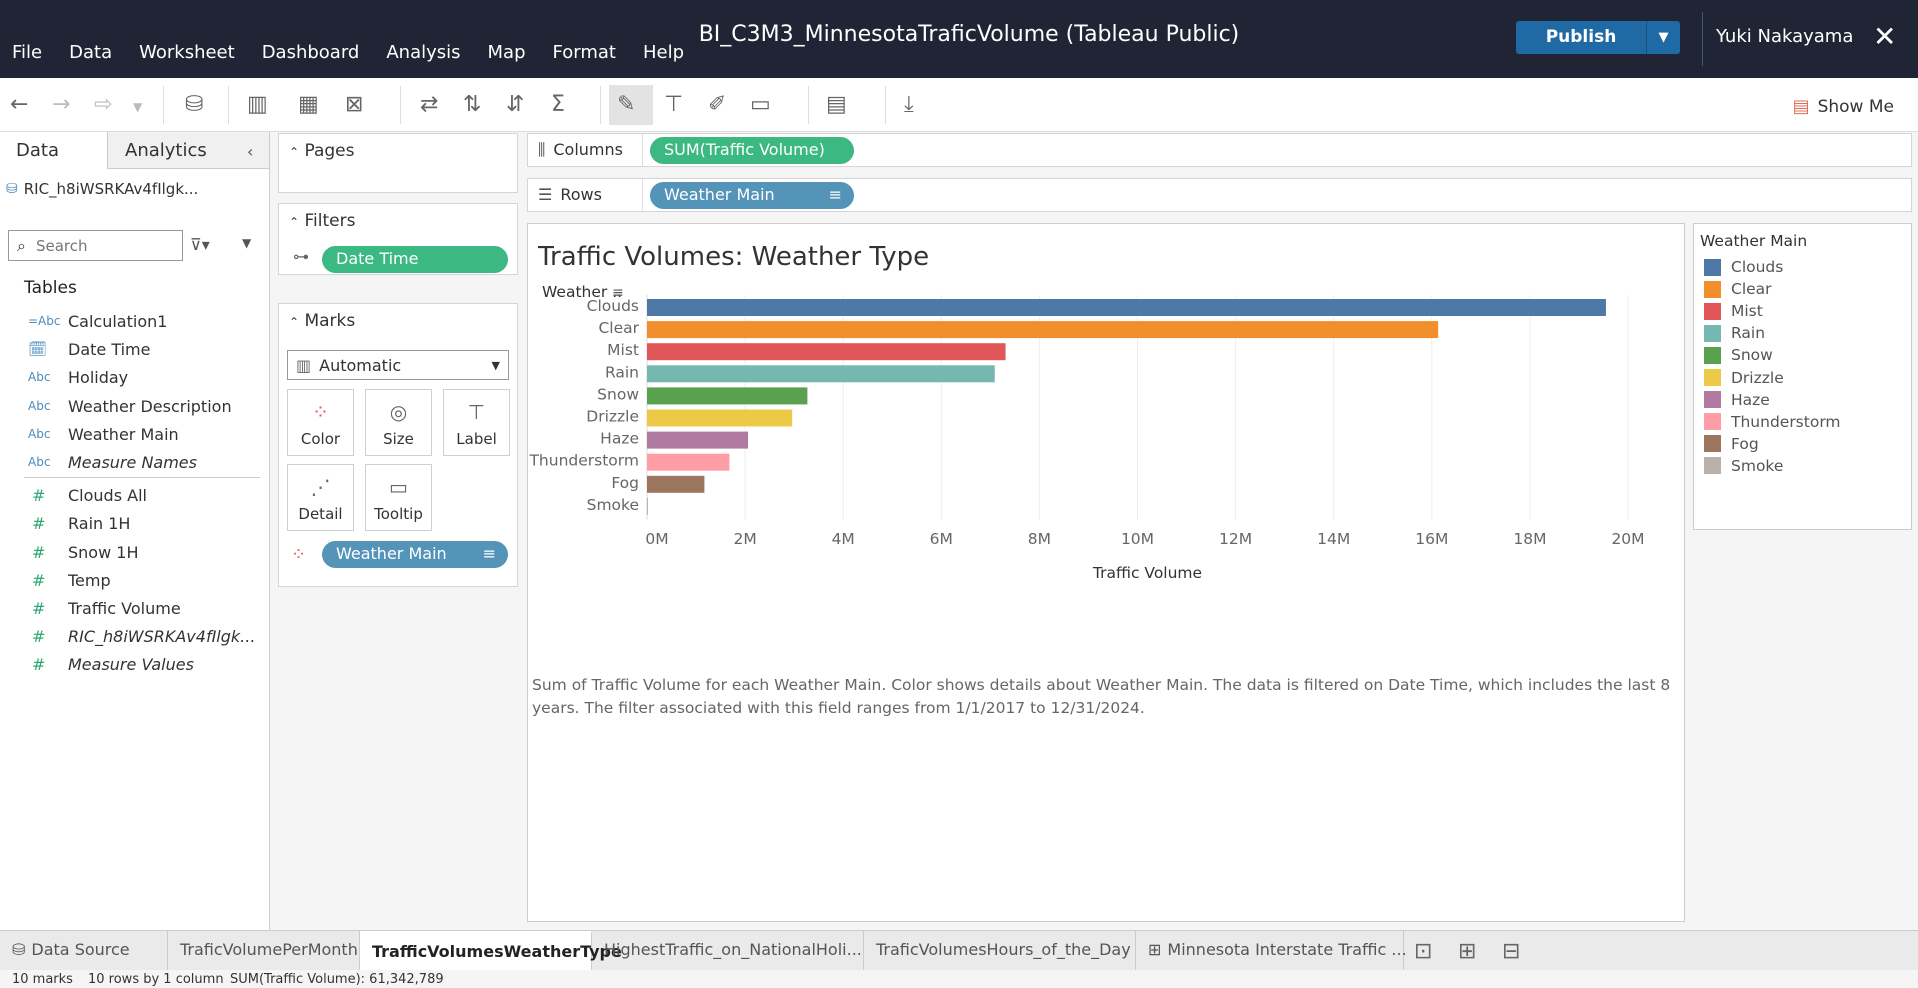 The width and height of the screenshot is (1918, 988). I want to click on field-item: Abc Holiday, so click(134, 377).